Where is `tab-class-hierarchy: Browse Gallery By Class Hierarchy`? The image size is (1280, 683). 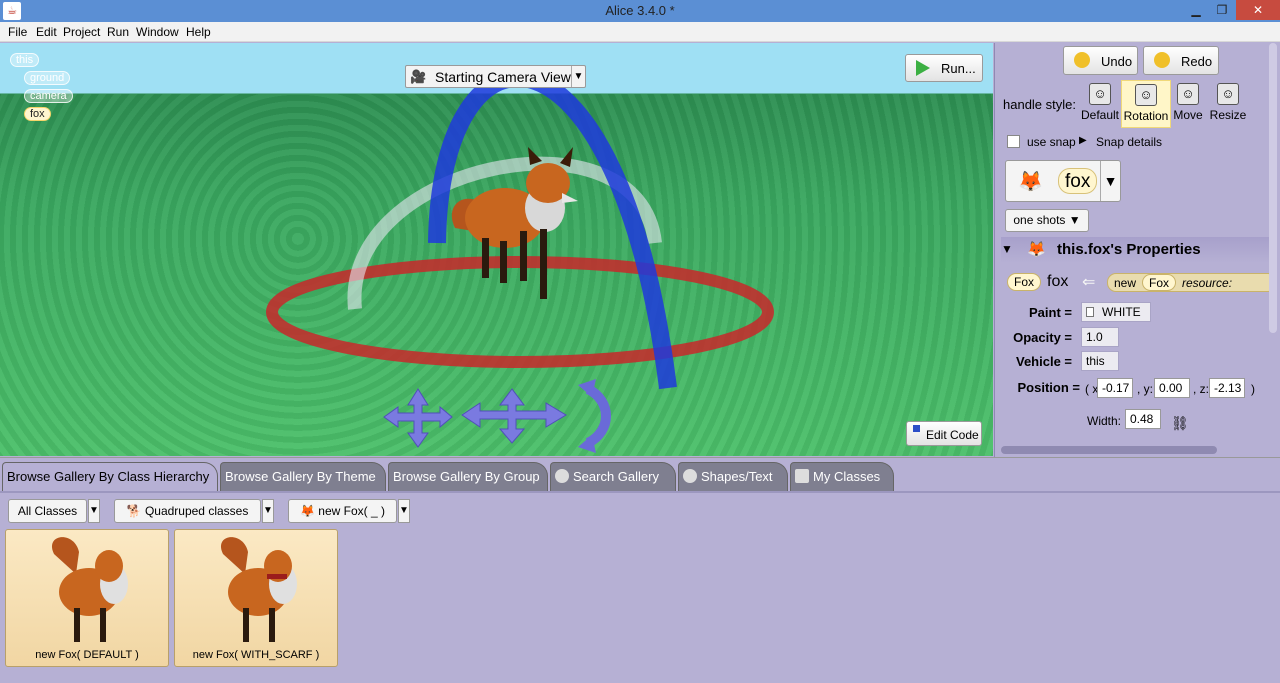 tab-class-hierarchy: Browse Gallery By Class Hierarchy is located at coordinates (110, 476).